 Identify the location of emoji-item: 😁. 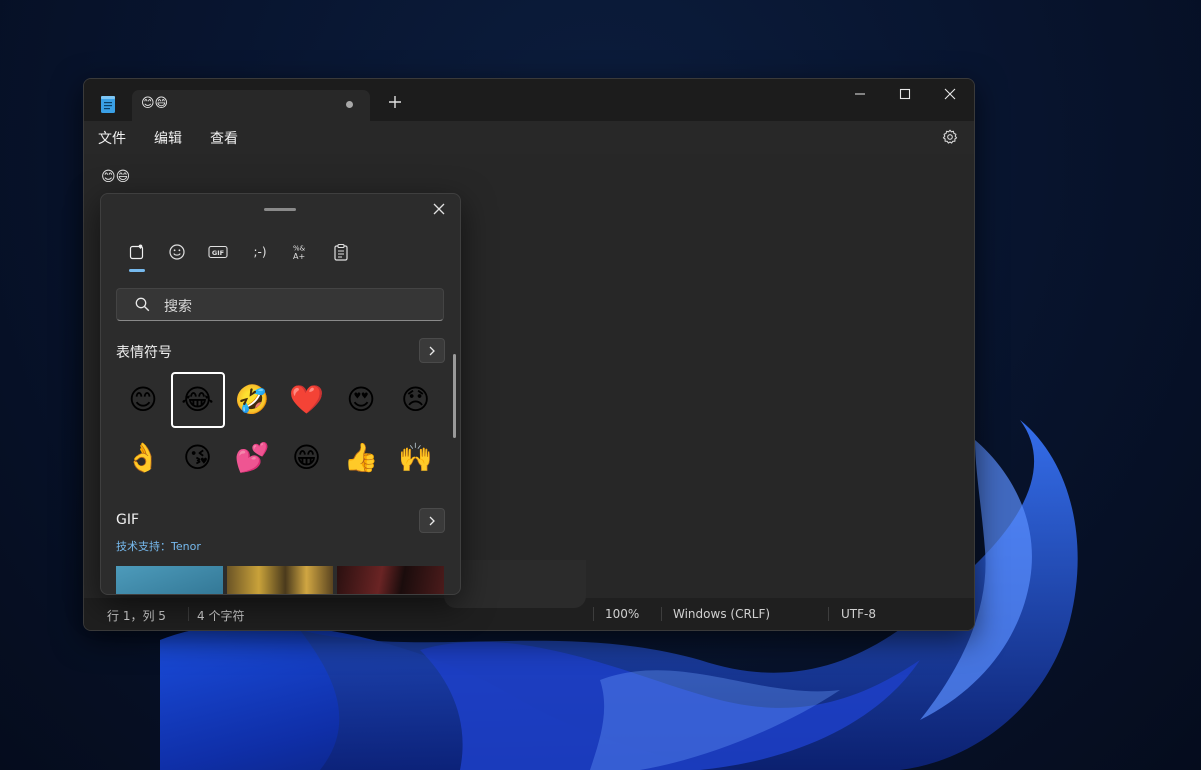
(307, 458).